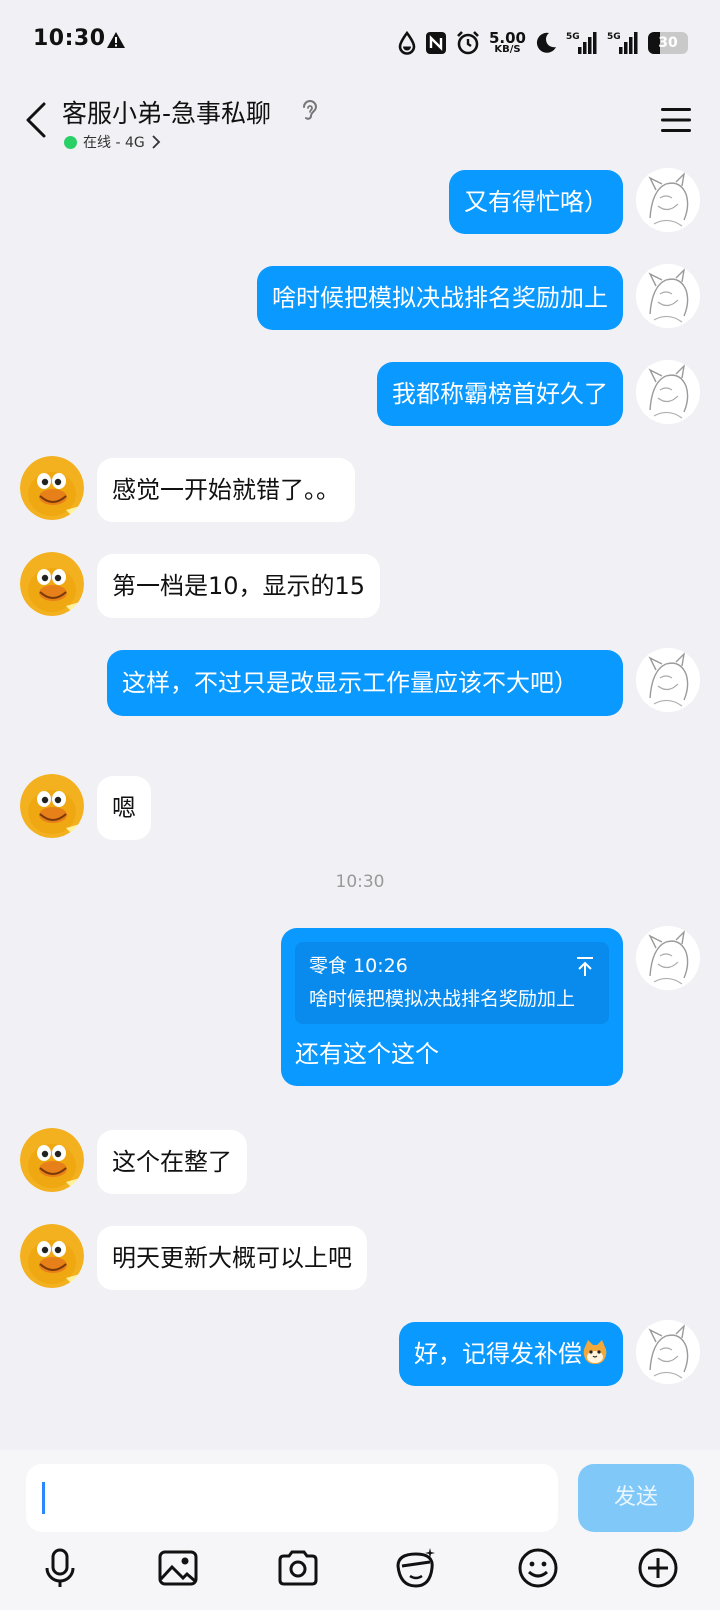  I want to click on input-toolbar, so click(360, 1576).